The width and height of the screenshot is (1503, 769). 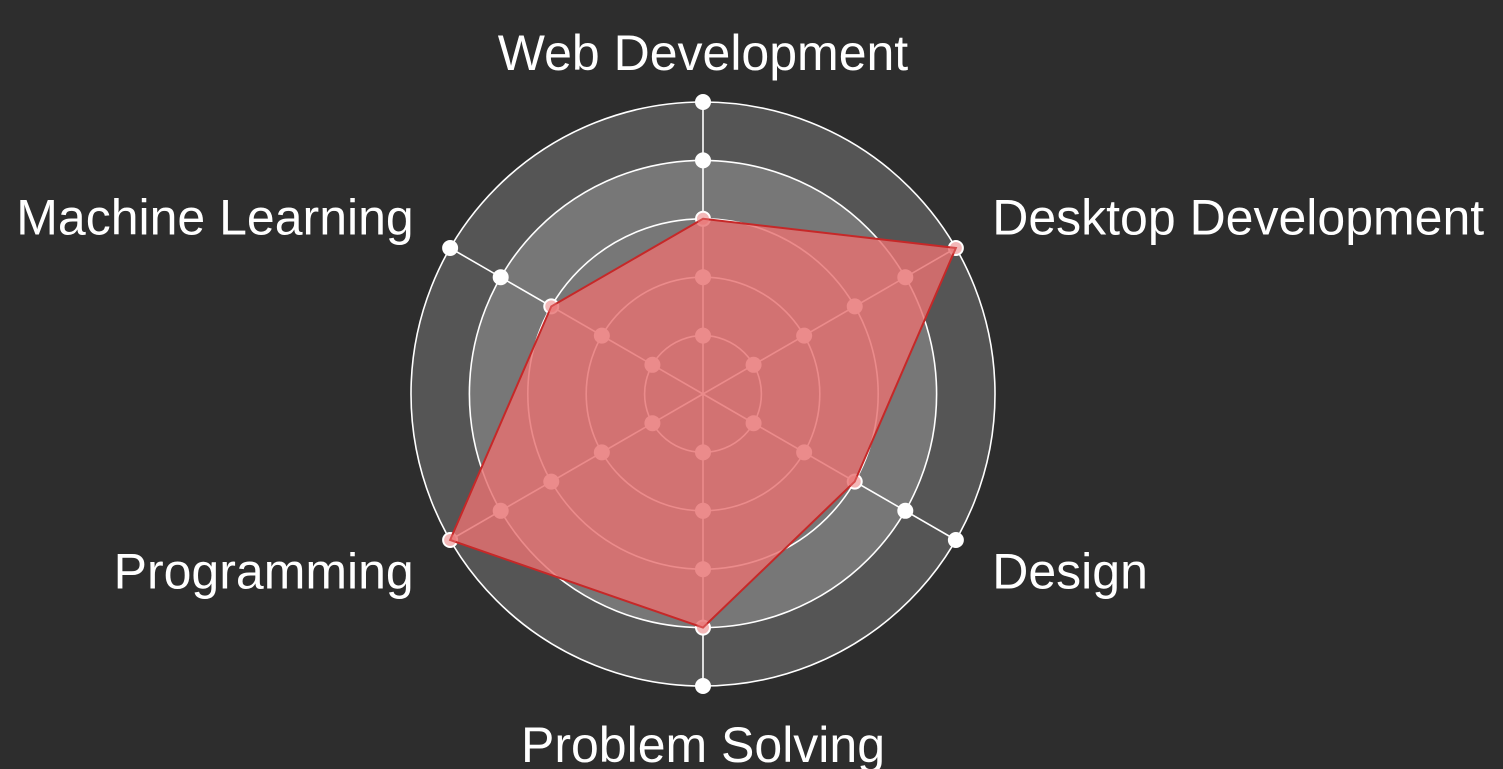 I want to click on axis-label: Machine Learning, so click(x=215, y=218).